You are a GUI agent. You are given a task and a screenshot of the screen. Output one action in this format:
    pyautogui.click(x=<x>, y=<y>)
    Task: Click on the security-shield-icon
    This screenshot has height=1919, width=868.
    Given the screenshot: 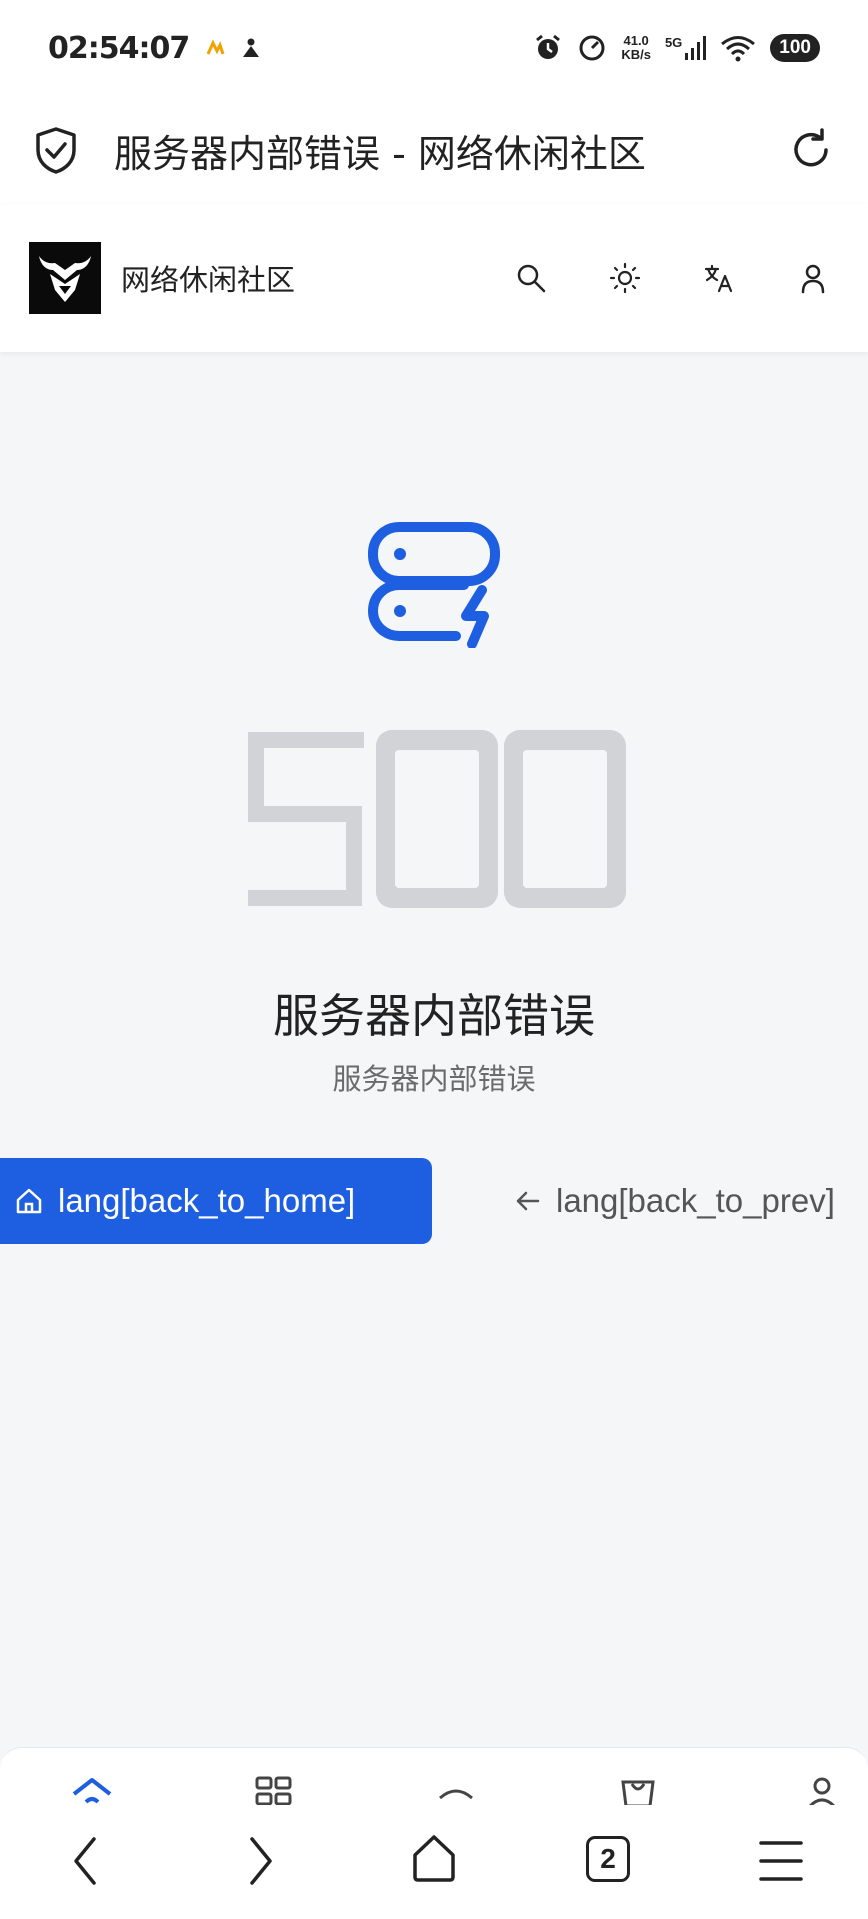 What is the action you would take?
    pyautogui.click(x=56, y=150)
    